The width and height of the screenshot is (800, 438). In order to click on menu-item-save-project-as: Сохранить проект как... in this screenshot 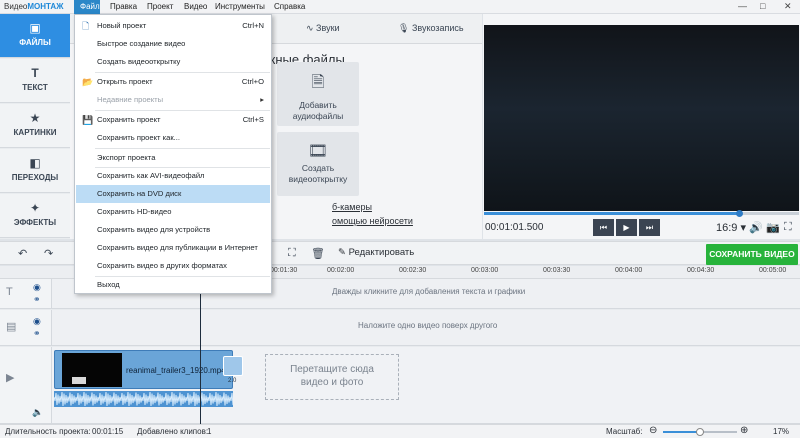, I will do `click(173, 138)`.